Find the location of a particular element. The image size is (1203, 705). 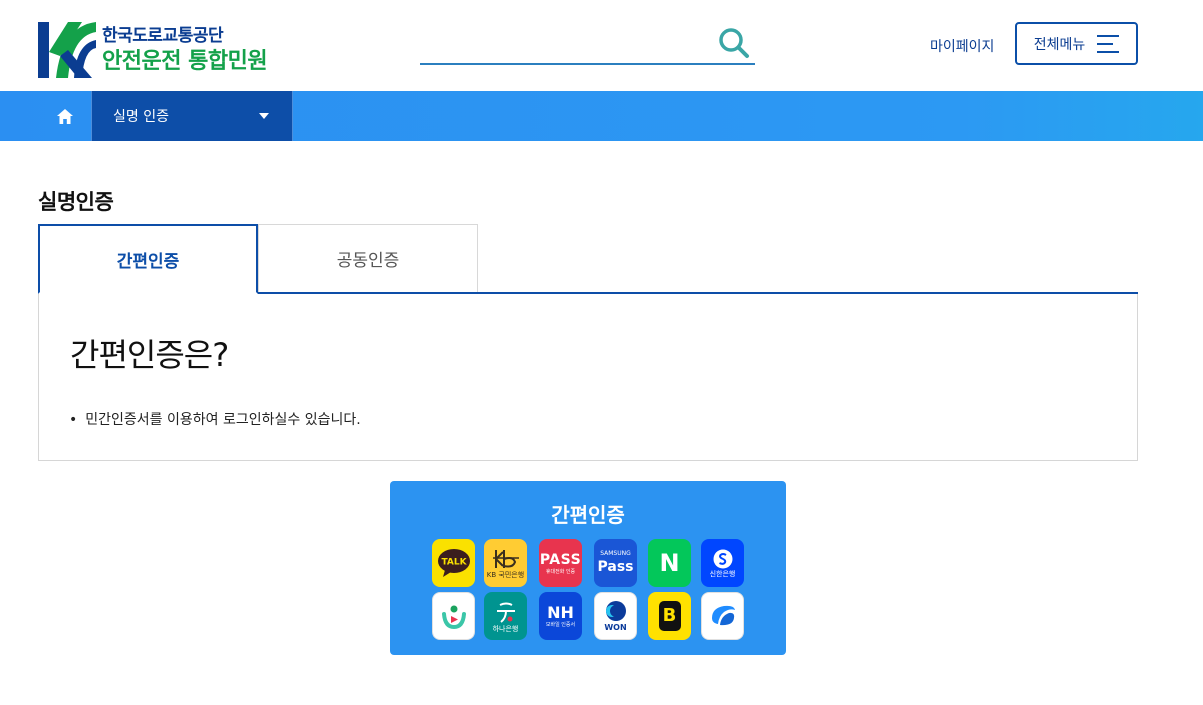

banksalad-icon: B is located at coordinates (669, 615).